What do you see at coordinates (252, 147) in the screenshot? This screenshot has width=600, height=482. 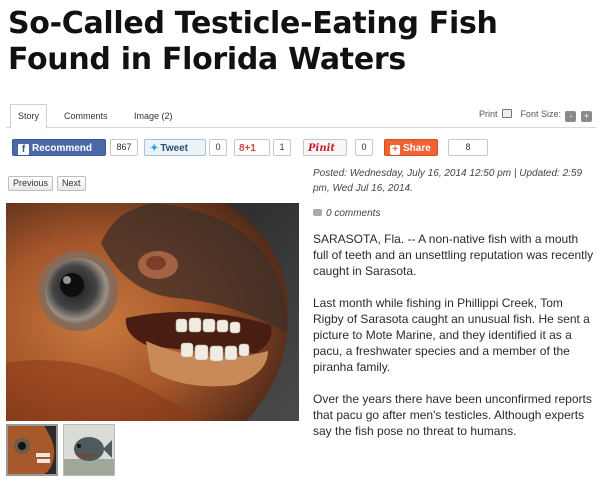 I see `gplus-button: 8+1` at bounding box center [252, 147].